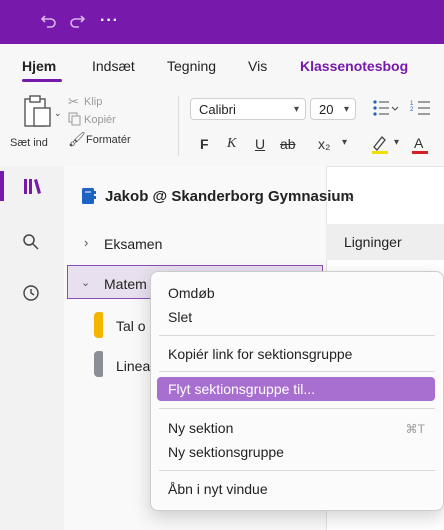 This screenshot has width=444, height=530. Describe the element at coordinates (200, 428) in the screenshot. I see `menu-item-new-section: Ny sektion` at that location.